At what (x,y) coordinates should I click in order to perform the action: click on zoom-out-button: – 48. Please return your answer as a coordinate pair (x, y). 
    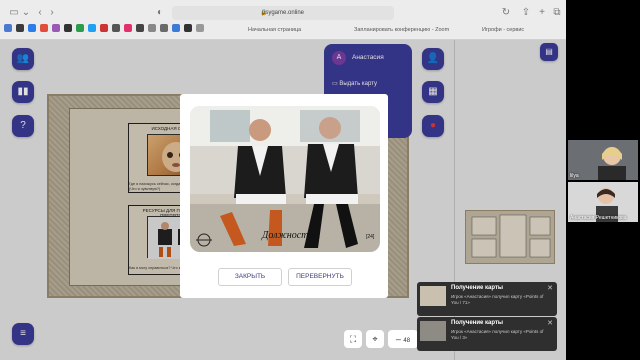
    Looking at the image, I should click on (403, 339).